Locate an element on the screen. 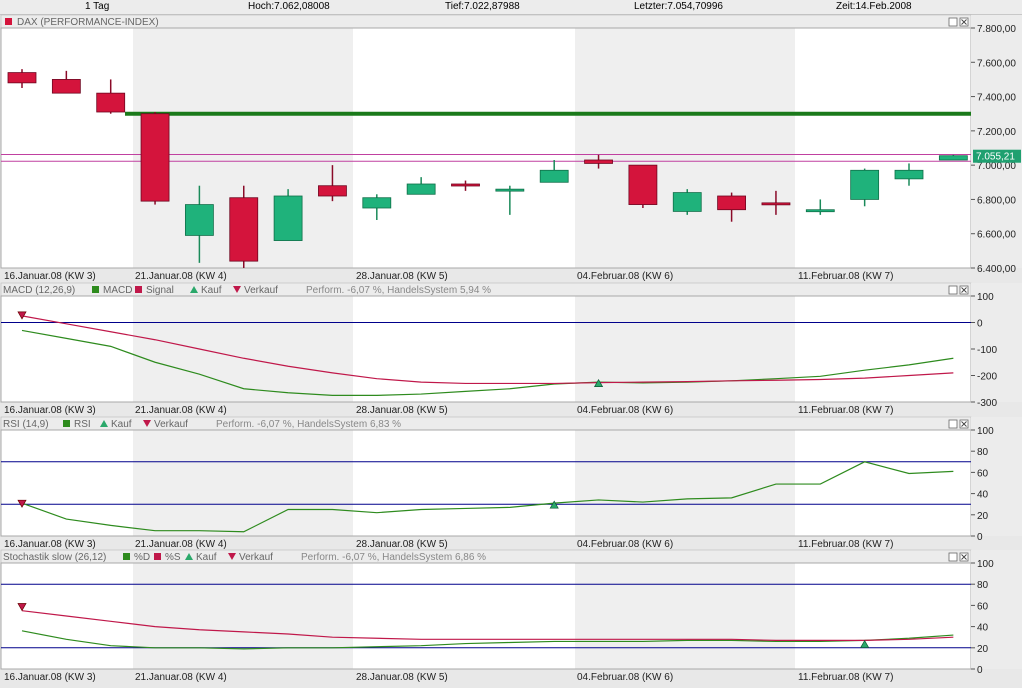 The height and width of the screenshot is (688, 1022). rsi-date-label: 21.Januar.08 (KW 4) is located at coordinates (181, 544).